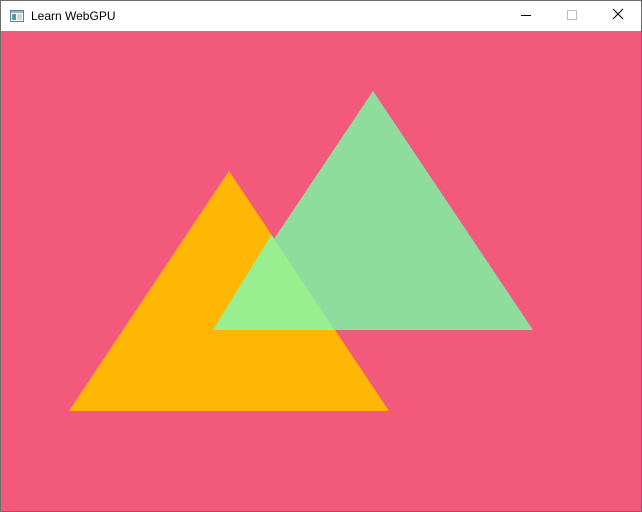 The image size is (642, 512). Describe the element at coordinates (321, 16) in the screenshot. I see `title-bar: Learn WebGPU` at that location.